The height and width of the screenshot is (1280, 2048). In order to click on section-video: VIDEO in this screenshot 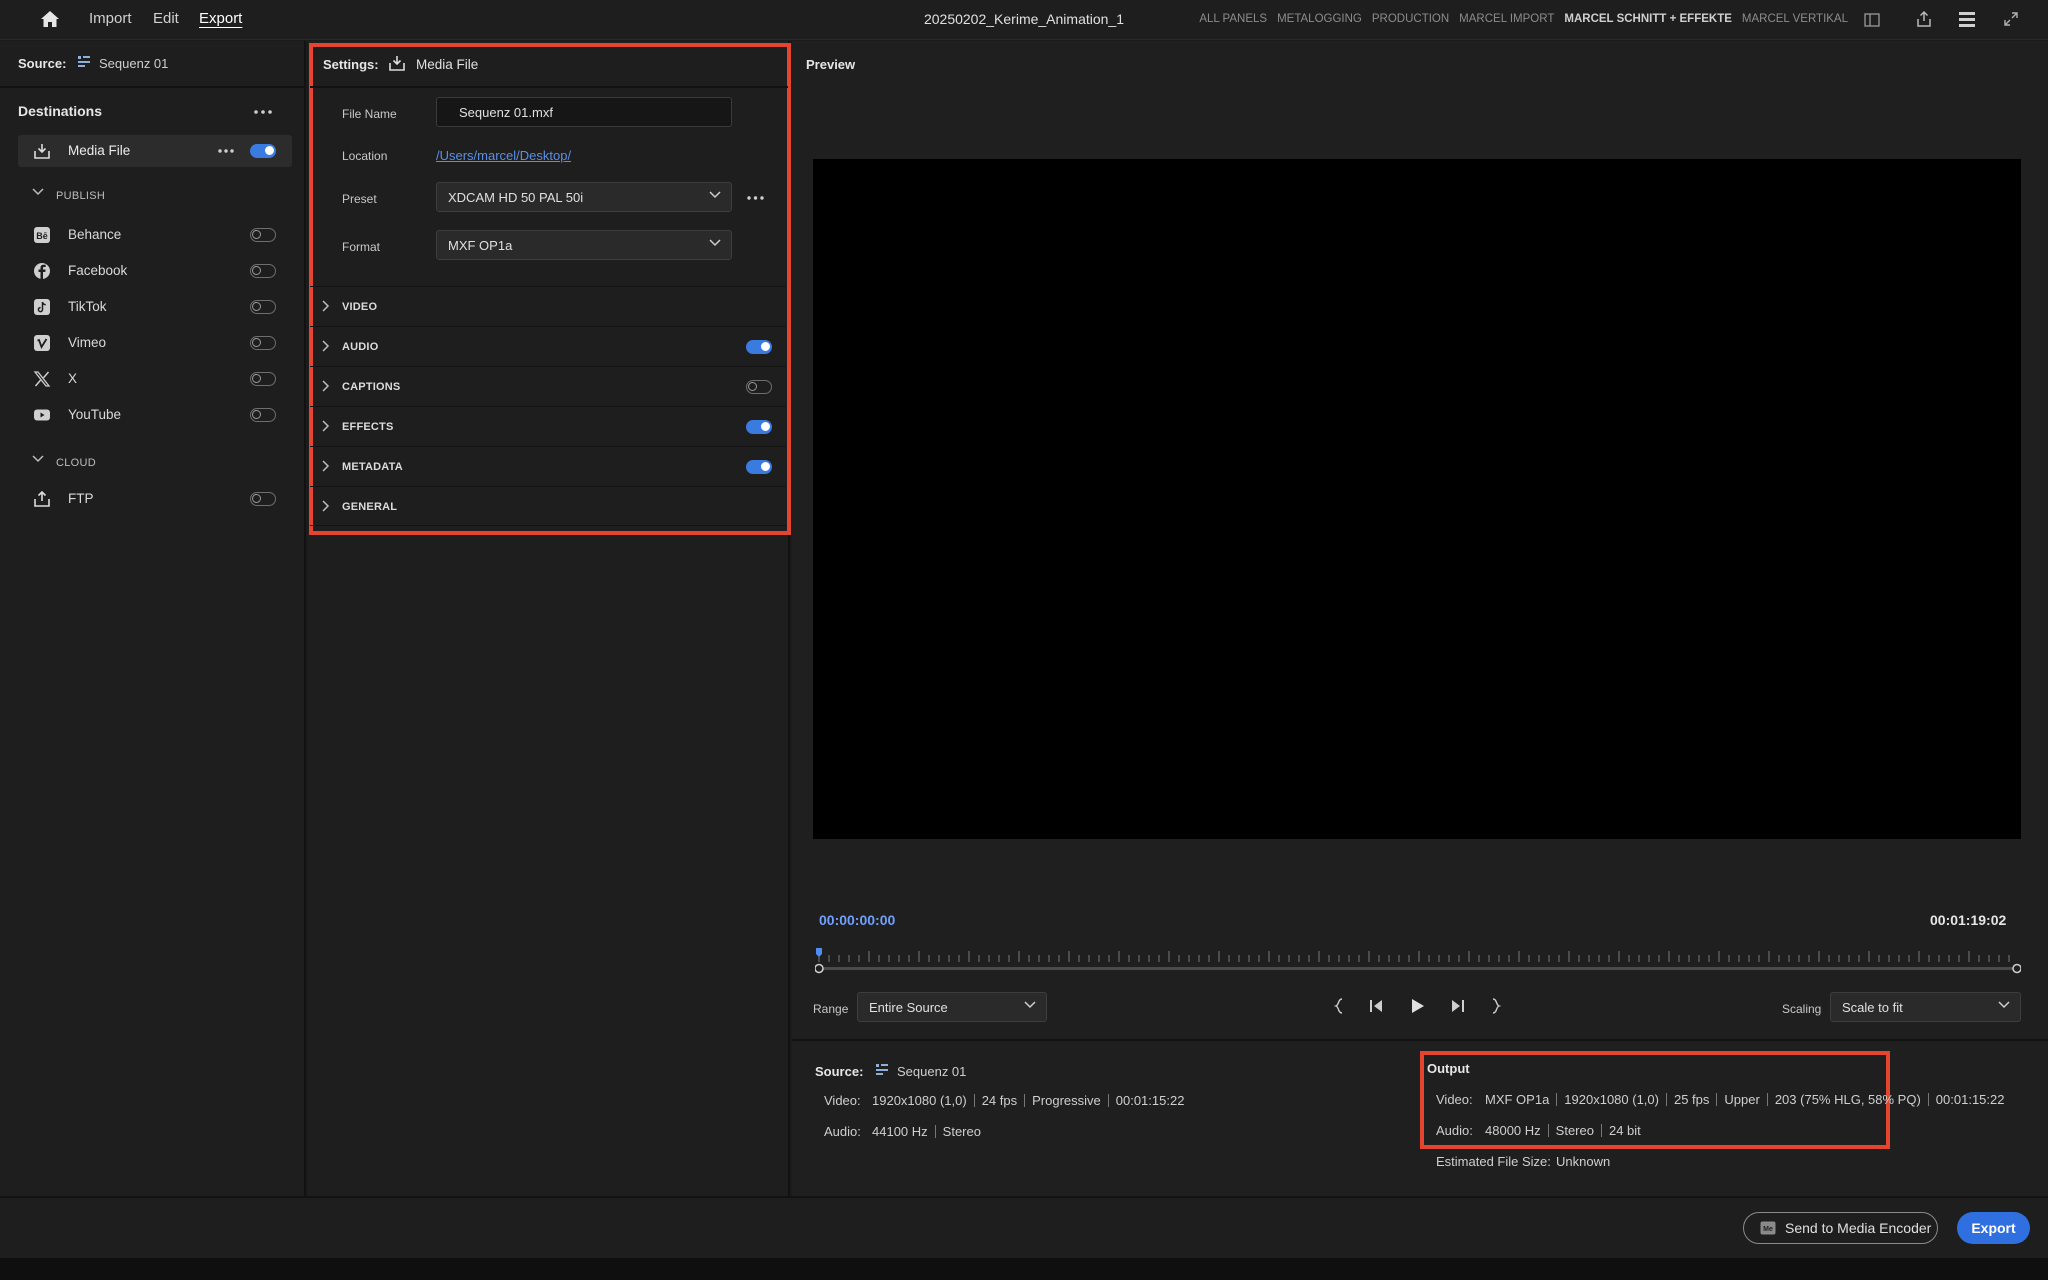, I will do `click(548, 306)`.